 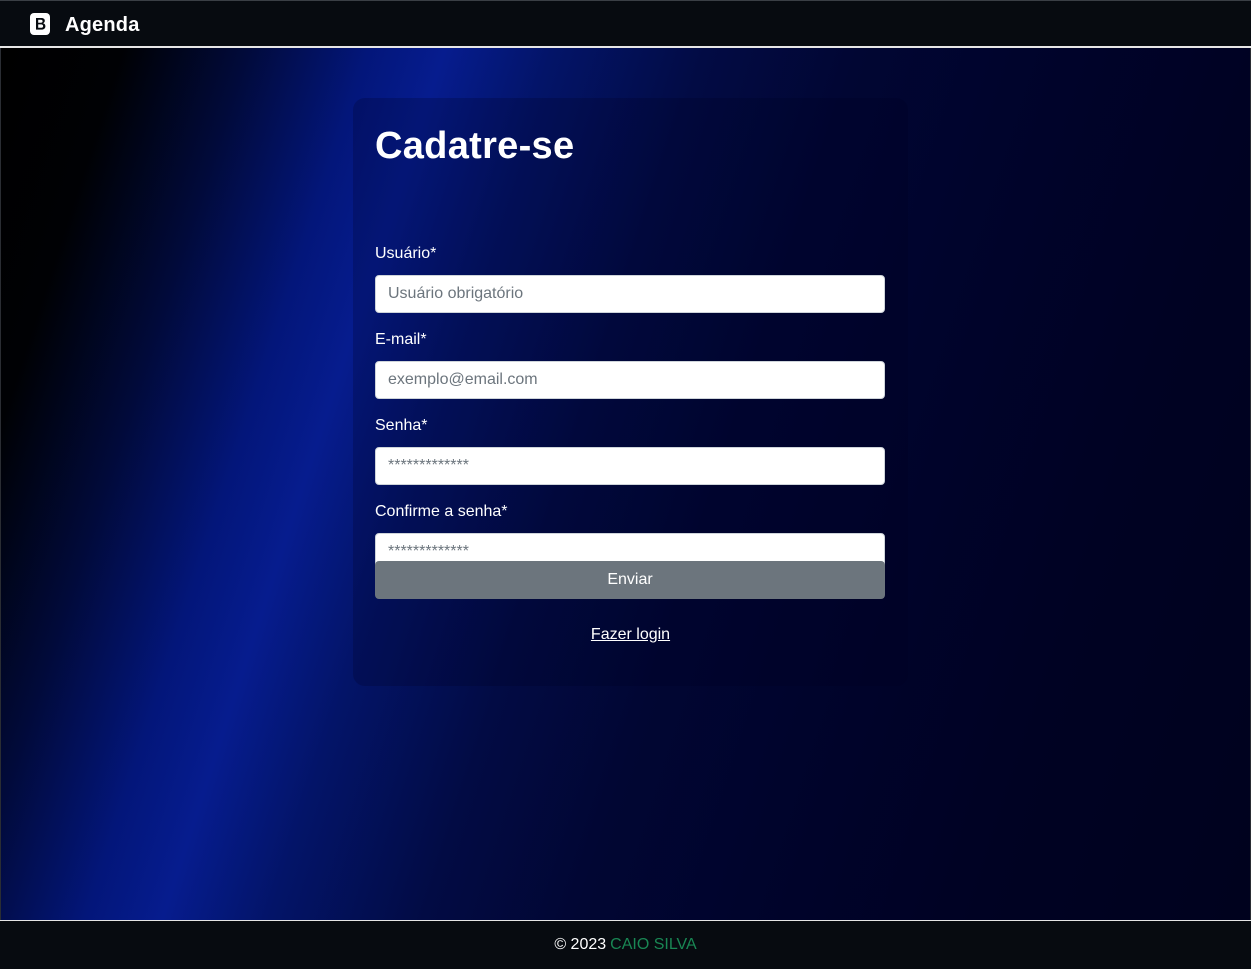 I want to click on username-input, so click(x=630, y=294).